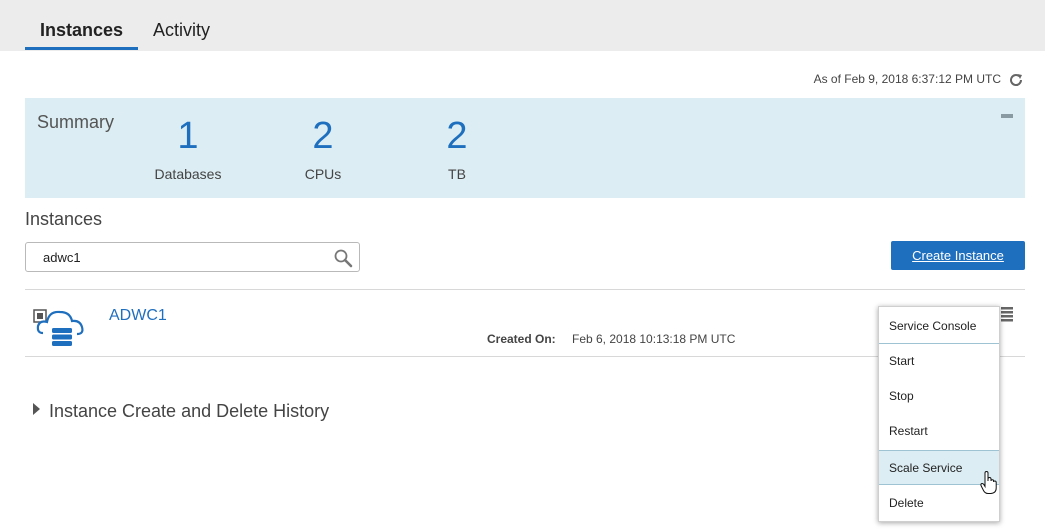  I want to click on active-tab-indicator, so click(81, 48).